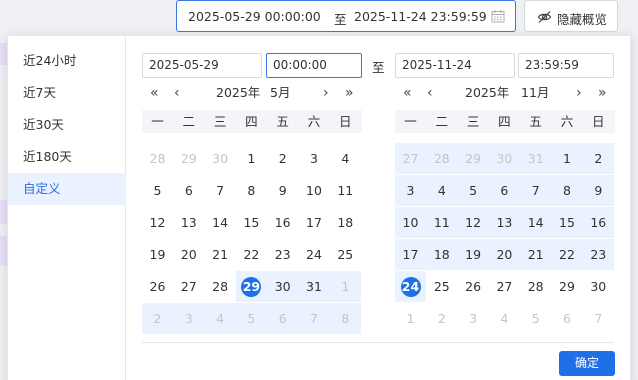  What do you see at coordinates (188, 254) in the screenshot?
I see `start-day-cell: 20` at bounding box center [188, 254].